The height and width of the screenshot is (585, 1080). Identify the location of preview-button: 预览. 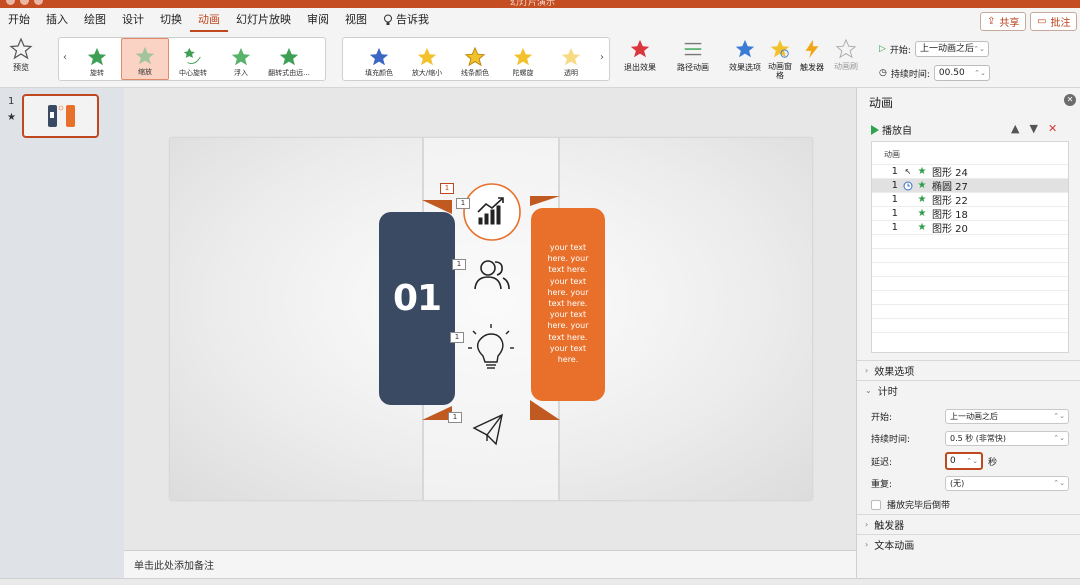
(21, 54).